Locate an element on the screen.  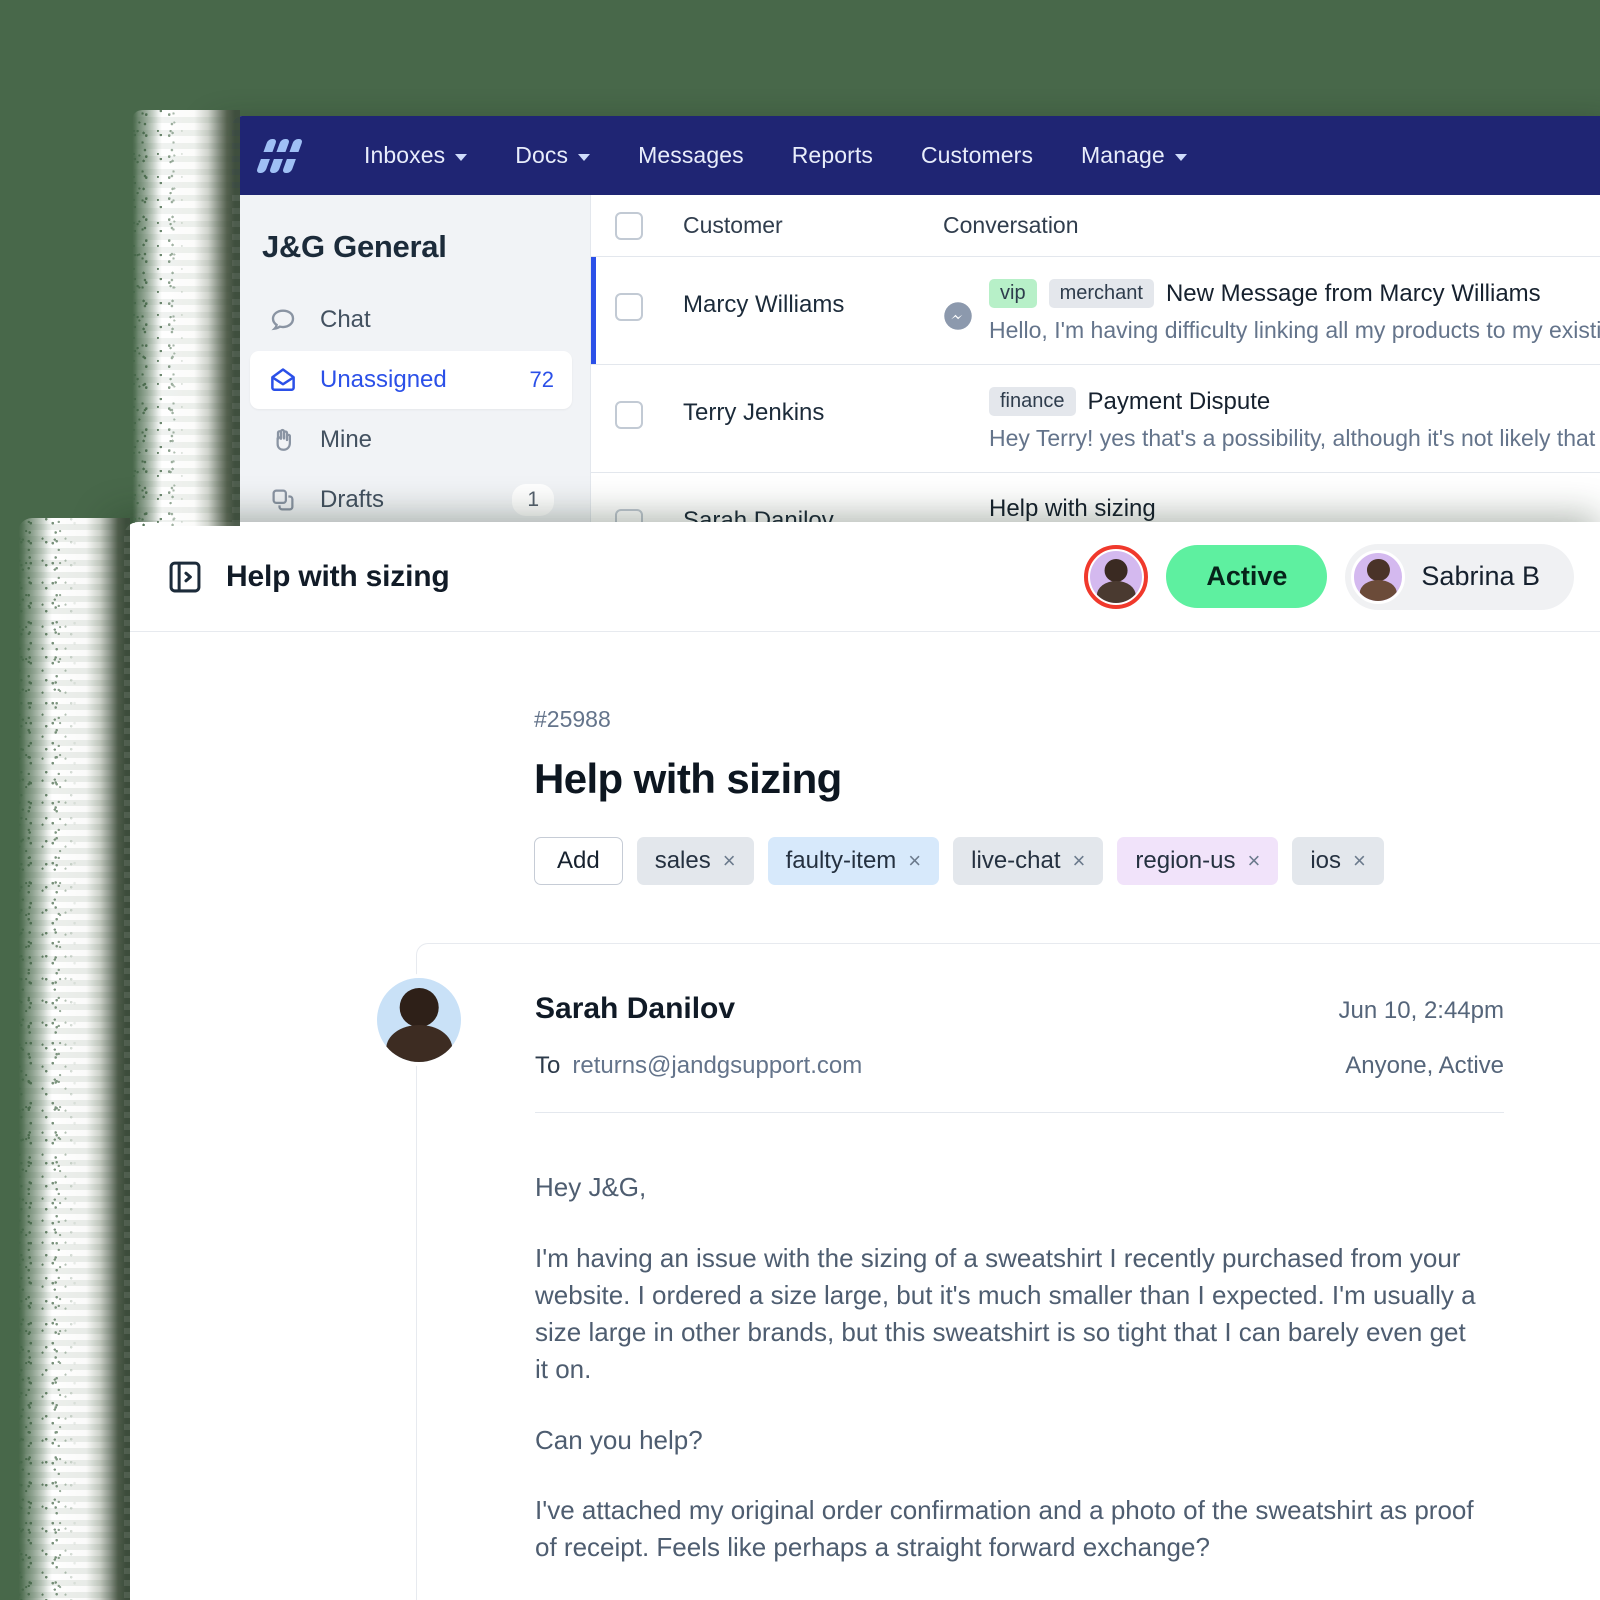
drafts-icon is located at coordinates (285, 500).